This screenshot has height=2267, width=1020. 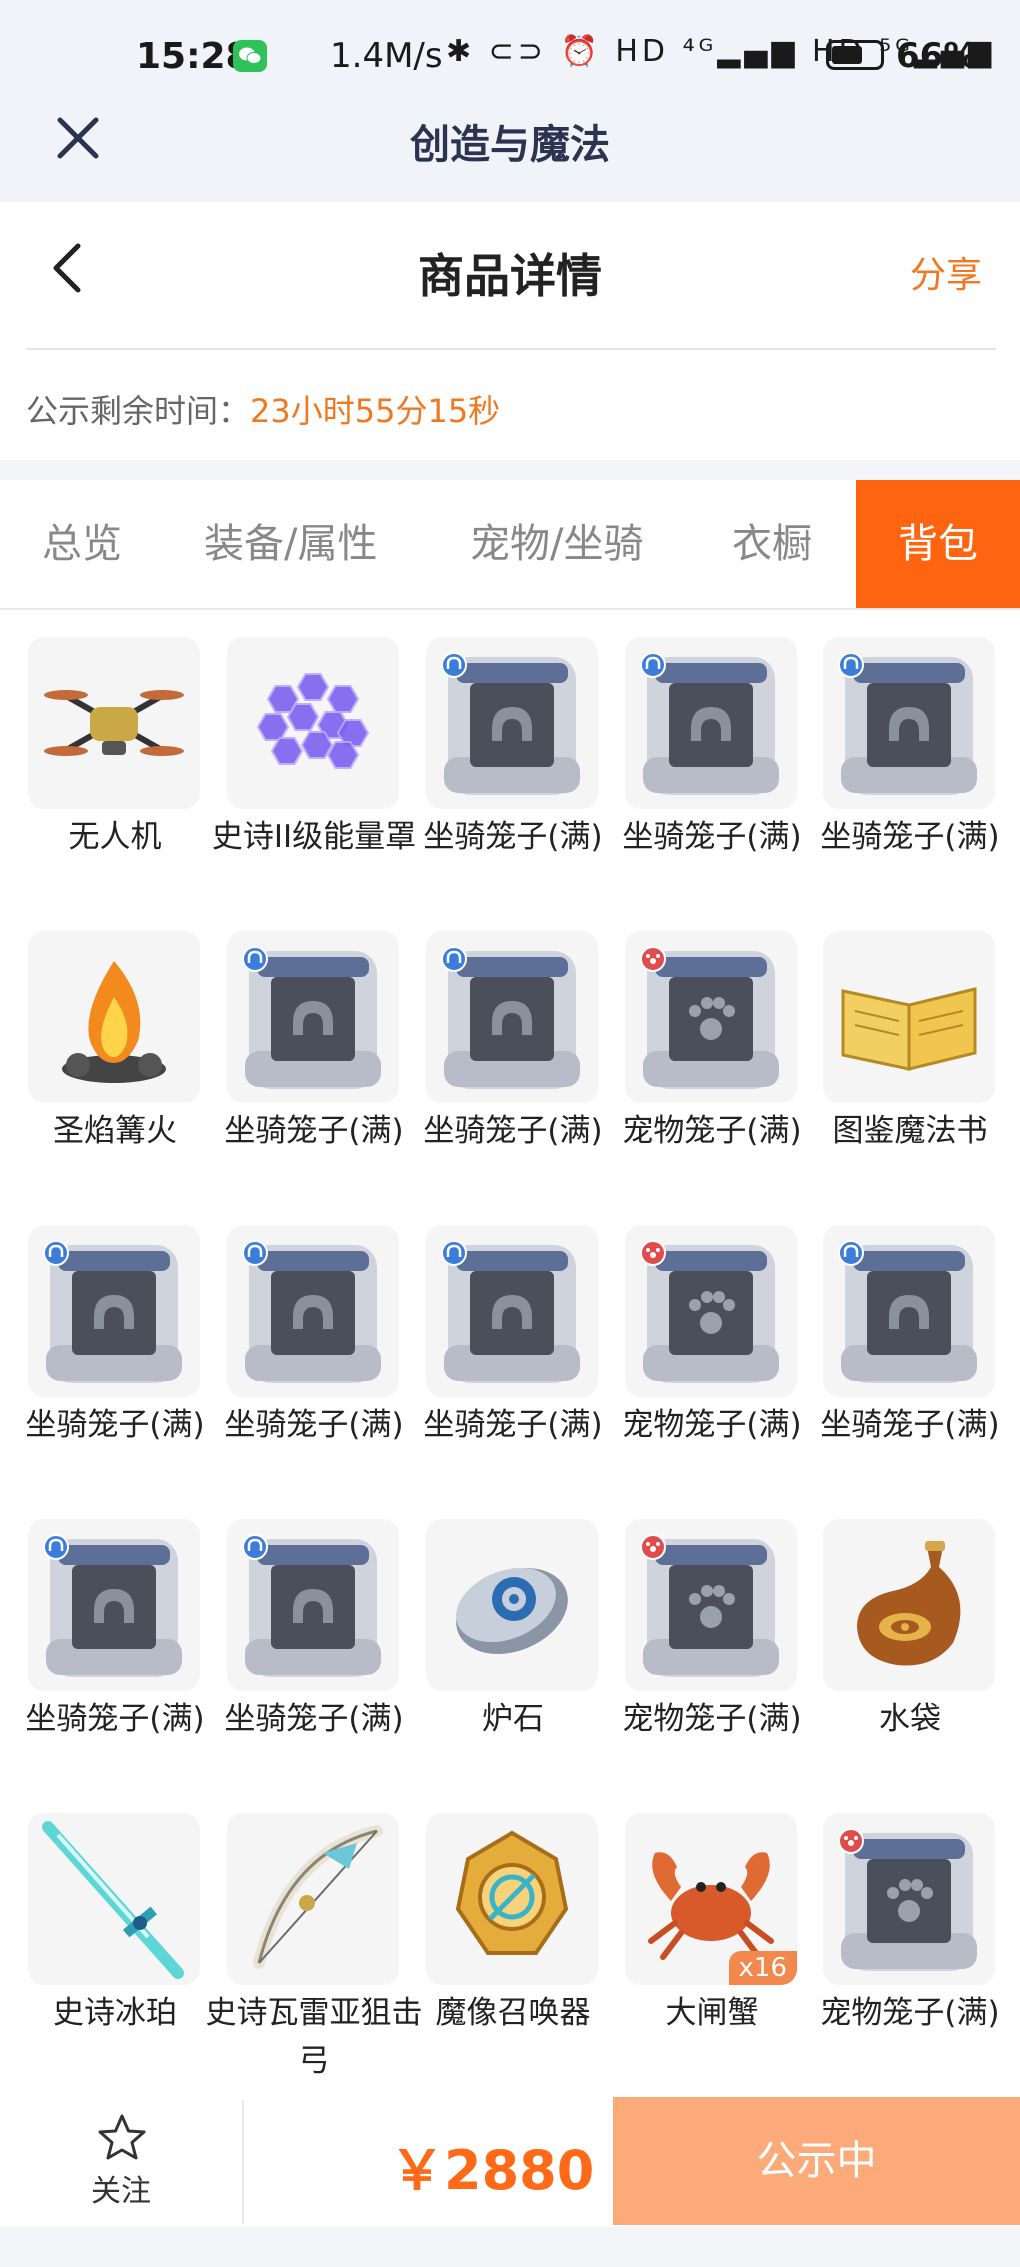 I want to click on tab-backpack: 背包, so click(x=938, y=544).